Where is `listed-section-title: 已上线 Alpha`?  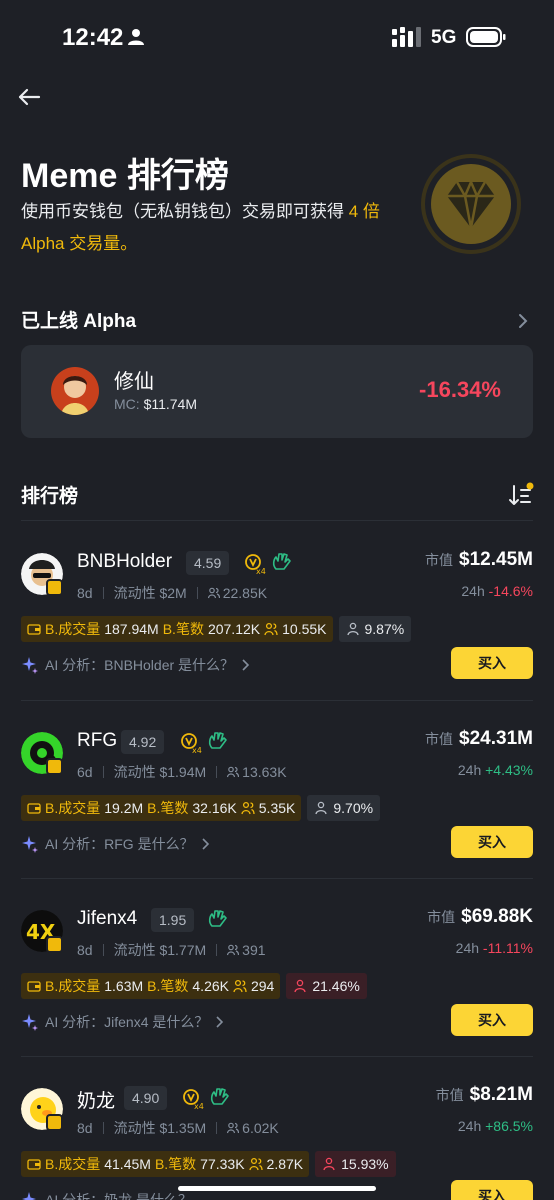 listed-section-title: 已上线 Alpha is located at coordinates (79, 321).